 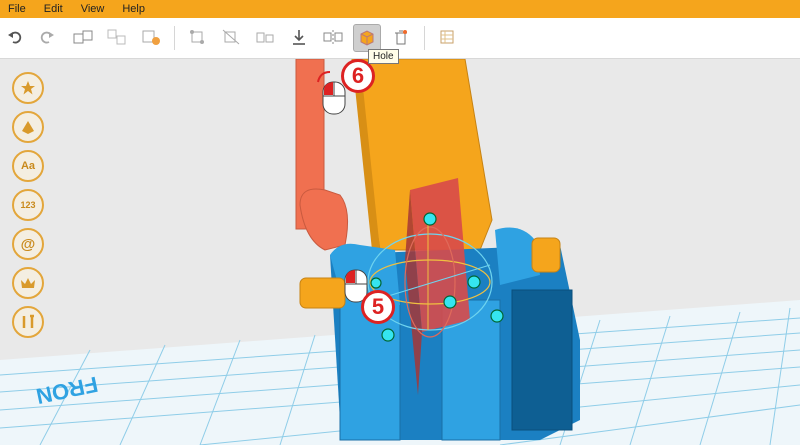 What do you see at coordinates (197, 37) in the screenshot?
I see `move-icon` at bounding box center [197, 37].